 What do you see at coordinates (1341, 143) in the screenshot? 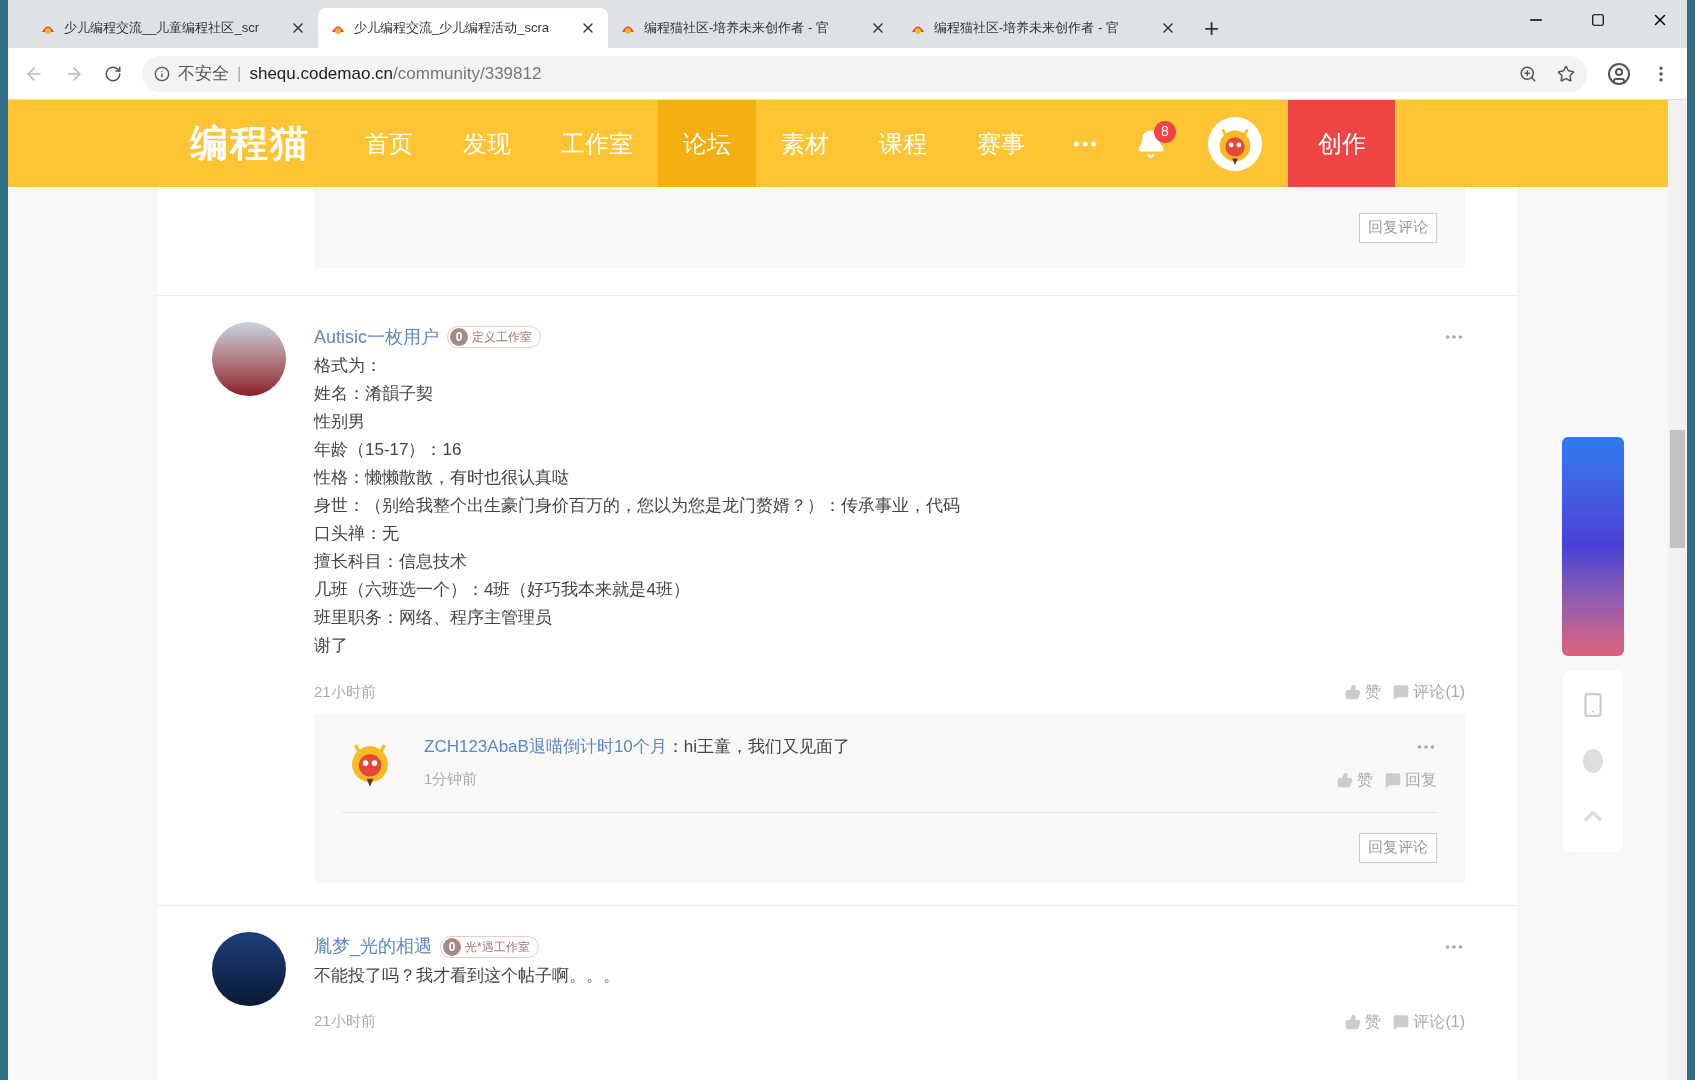
I see `create-button: 创作` at bounding box center [1341, 143].